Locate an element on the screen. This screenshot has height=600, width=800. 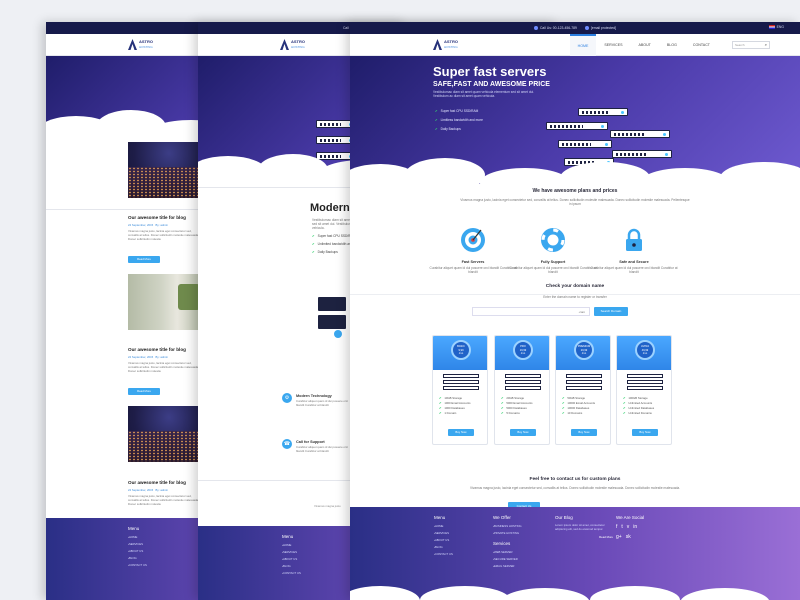
search-input: Search ⌕ is located at coordinates (751, 45).